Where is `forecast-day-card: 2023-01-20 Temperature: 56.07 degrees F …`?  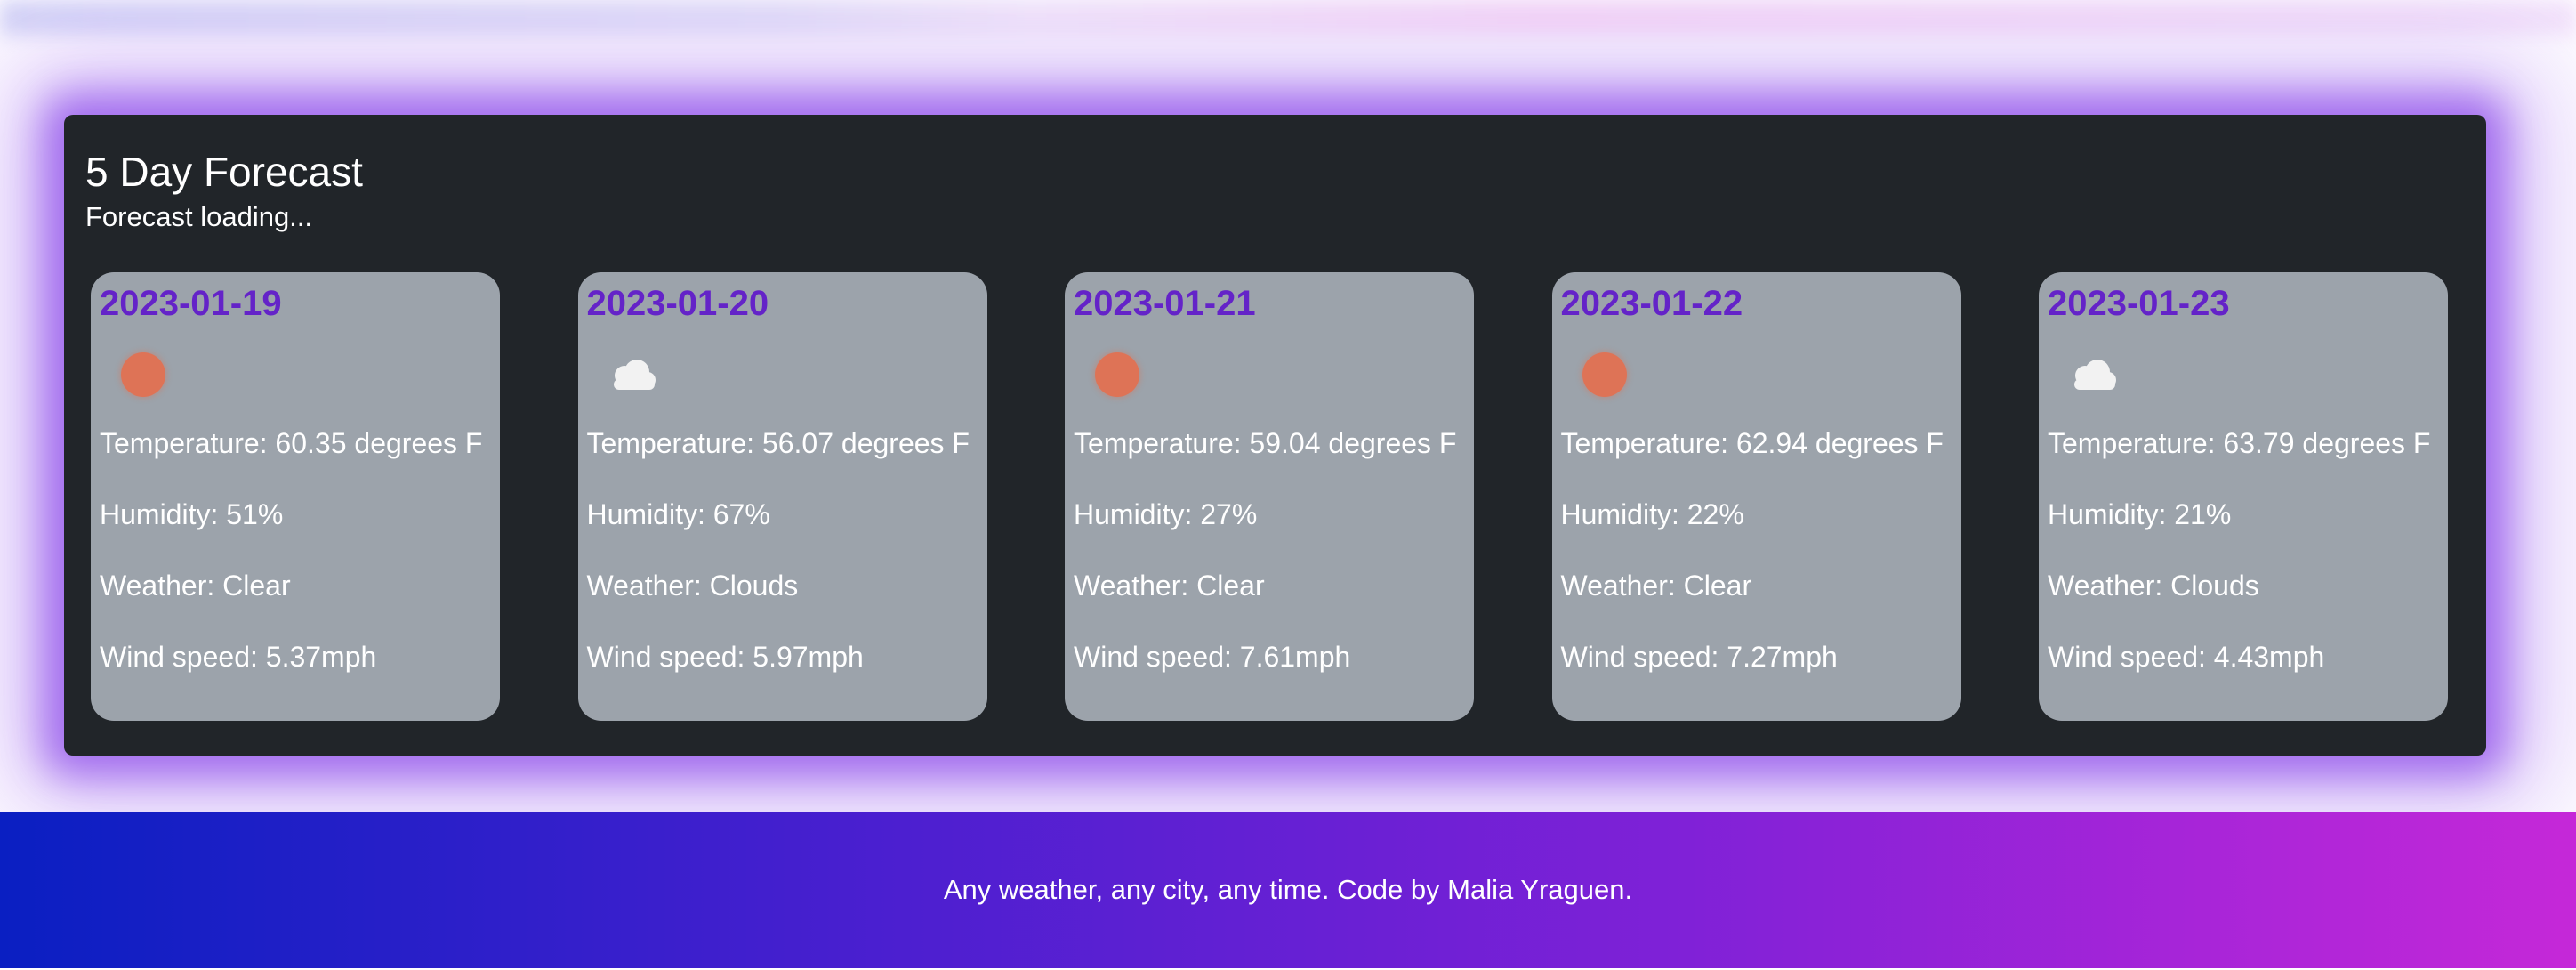
forecast-day-card: 2023-01-20 Temperature: 56.07 degrees F … is located at coordinates (782, 496).